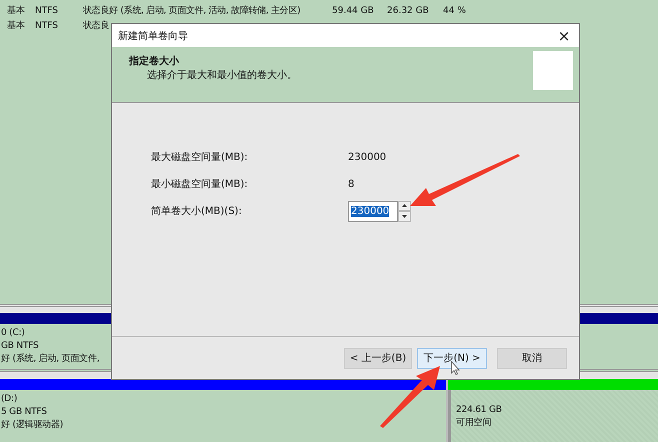  I want to click on partition-block: 224.61 GB 可用空间, so click(553, 416).